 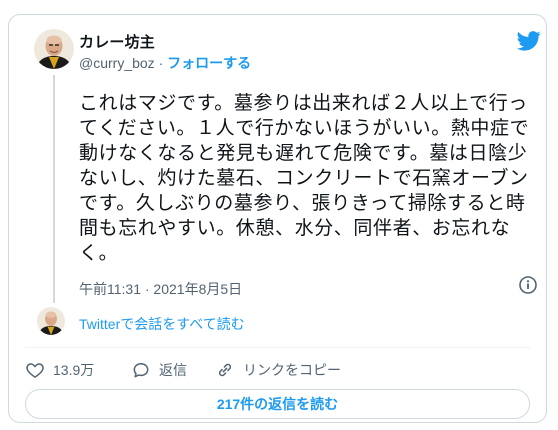 What do you see at coordinates (117, 63) in the screenshot?
I see `author-handle: @curry_boz` at bounding box center [117, 63].